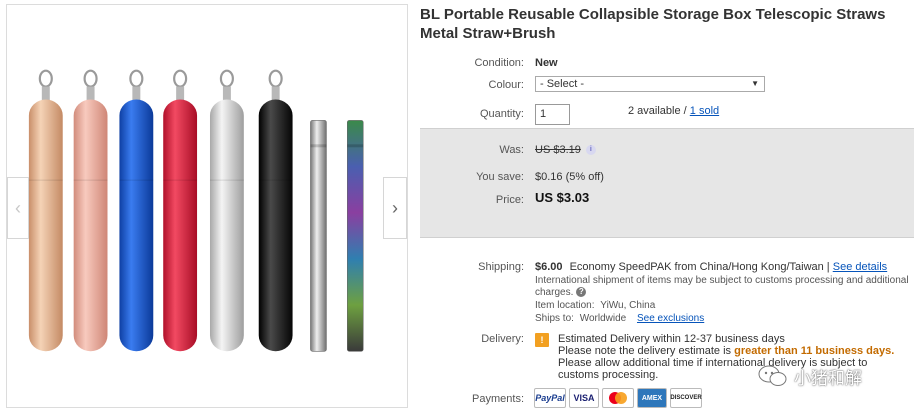  What do you see at coordinates (628, 305) in the screenshot?
I see `item-location-value: YiWu, China` at bounding box center [628, 305].